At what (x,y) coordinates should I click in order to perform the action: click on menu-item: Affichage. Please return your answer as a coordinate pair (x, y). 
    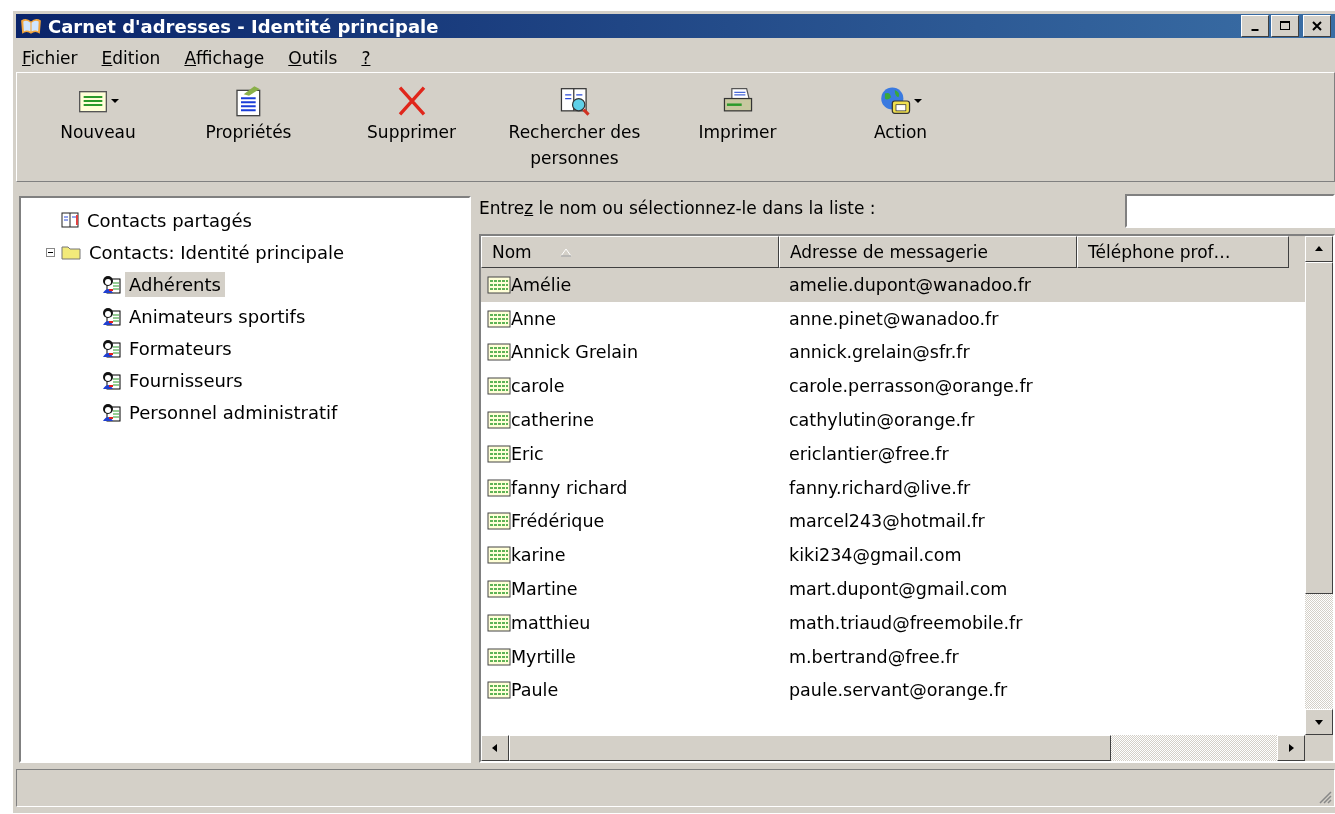
    Looking at the image, I should click on (224, 58).